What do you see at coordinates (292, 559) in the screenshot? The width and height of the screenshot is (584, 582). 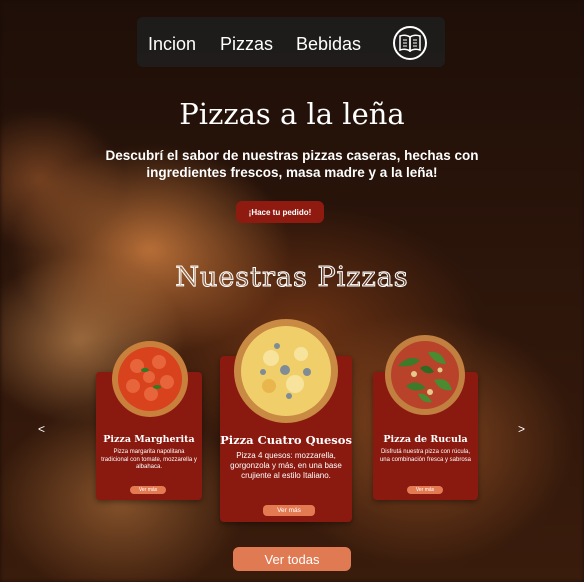 I see `see-all-button: Ver todas` at bounding box center [292, 559].